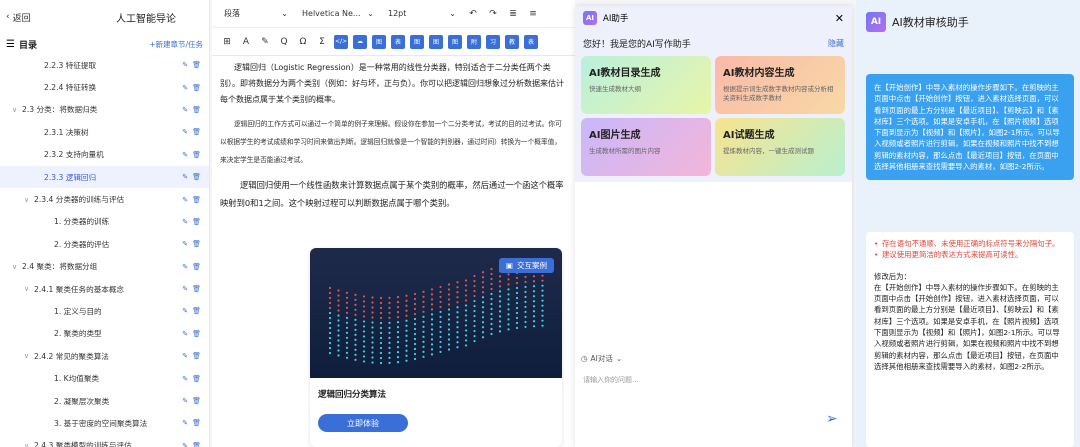 Image resolution: width=1080 pixels, height=447 pixels. What do you see at coordinates (104, 65) in the screenshot?
I see `toc-item: 2.2.3 特征提取 ✎ 🗑` at bounding box center [104, 65].